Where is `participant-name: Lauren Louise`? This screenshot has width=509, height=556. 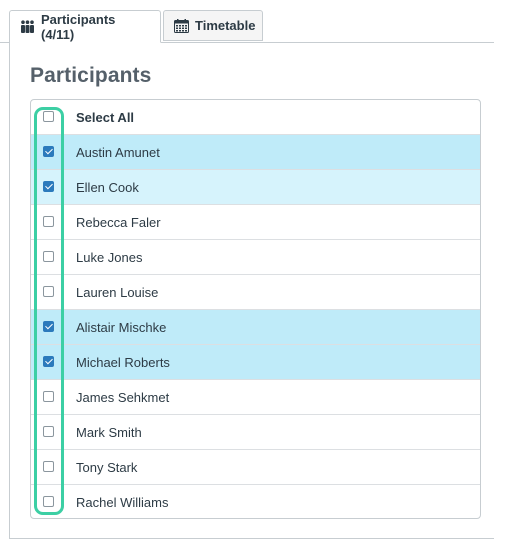
participant-name: Lauren Louise is located at coordinates (117, 292).